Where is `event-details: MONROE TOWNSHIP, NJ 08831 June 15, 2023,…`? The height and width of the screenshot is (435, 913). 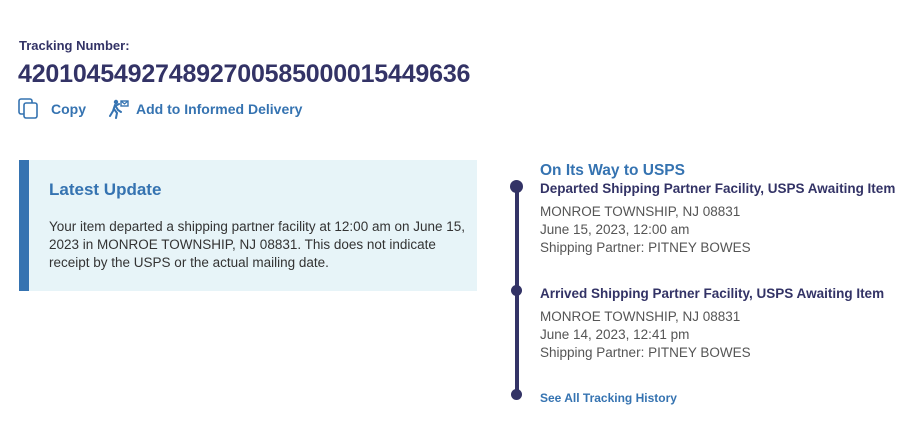
event-details: MONROE TOWNSHIP, NJ 08831 June 15, 2023,… is located at coordinates (645, 230).